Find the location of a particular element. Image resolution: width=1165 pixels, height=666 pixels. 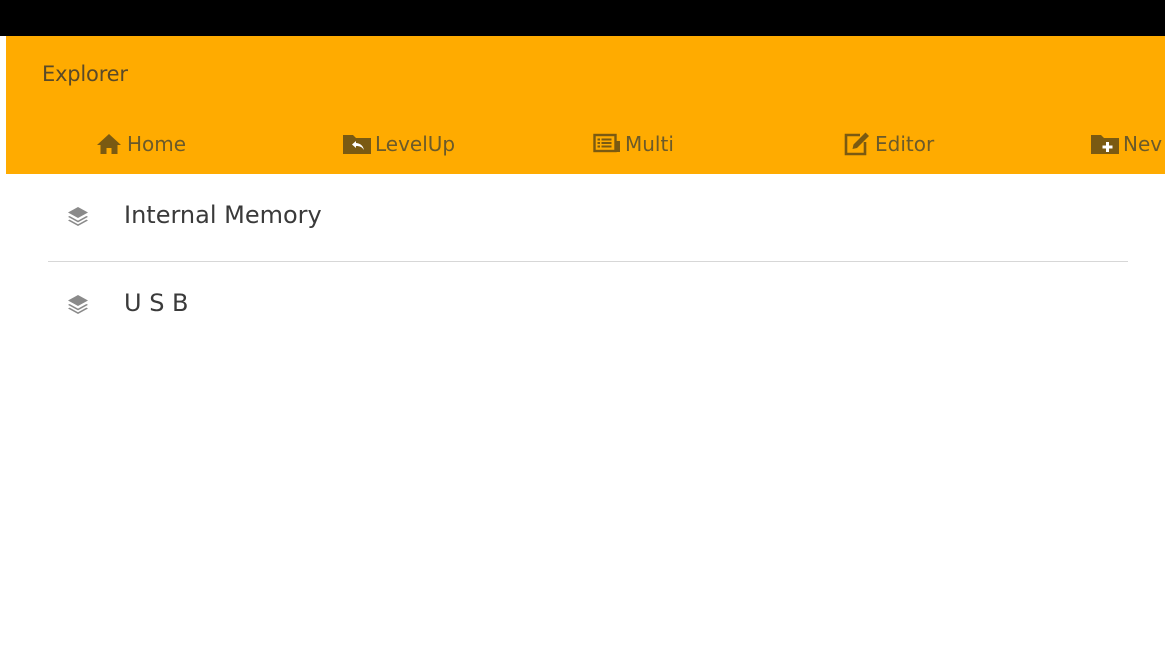

home-icon is located at coordinates (109, 144).